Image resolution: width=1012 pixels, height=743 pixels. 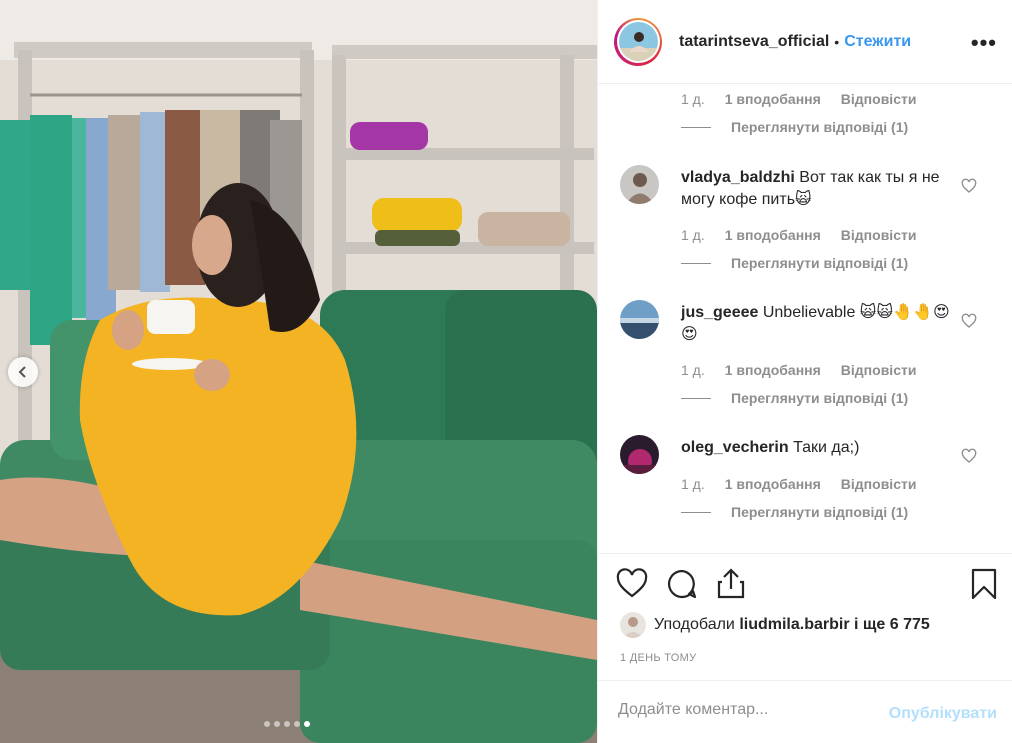 I want to click on liked-by-count: і ще 6 775, so click(x=892, y=625).